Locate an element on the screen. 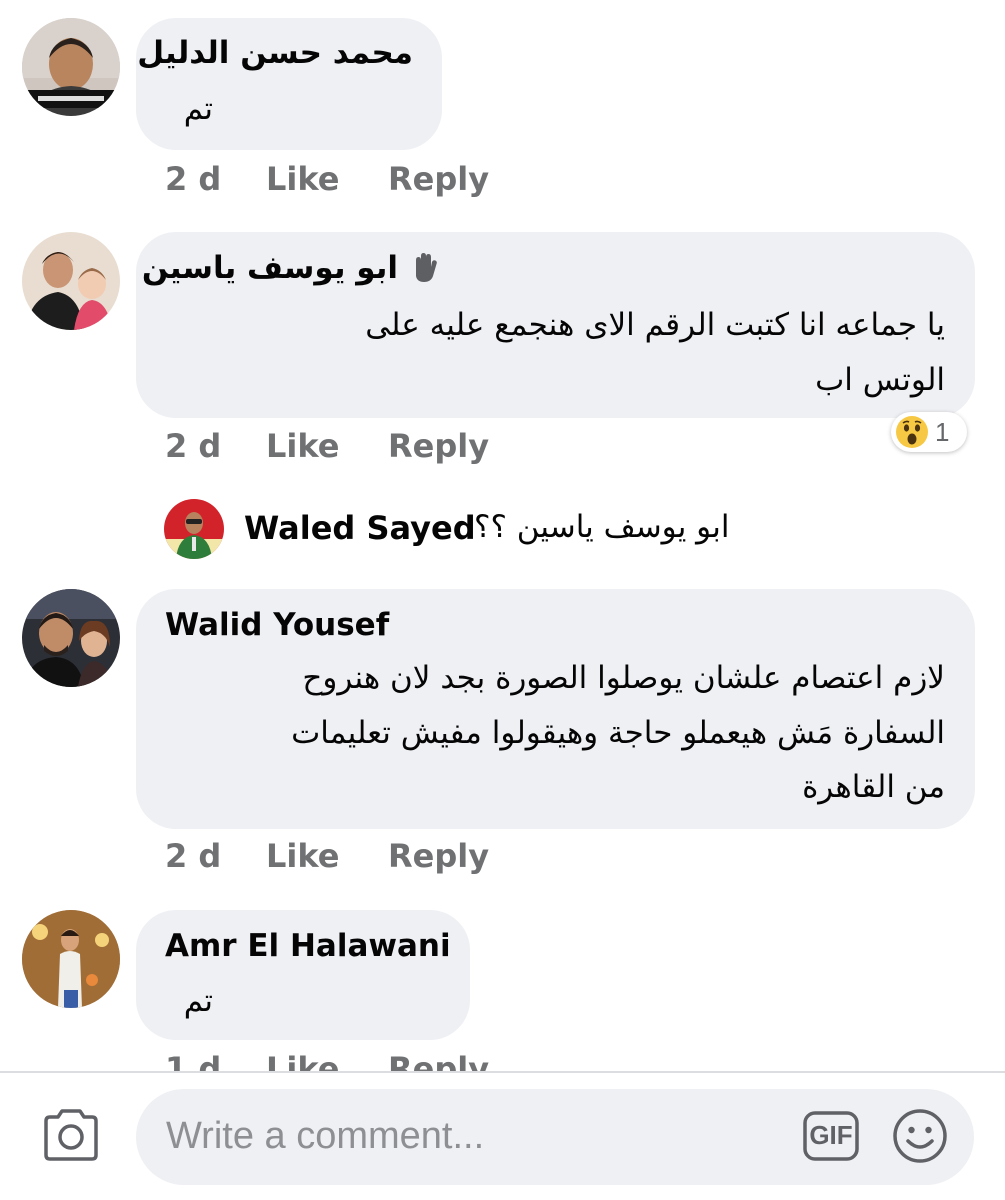  comment-author-name: ابو يوسف ياسين is located at coordinates (270, 268).